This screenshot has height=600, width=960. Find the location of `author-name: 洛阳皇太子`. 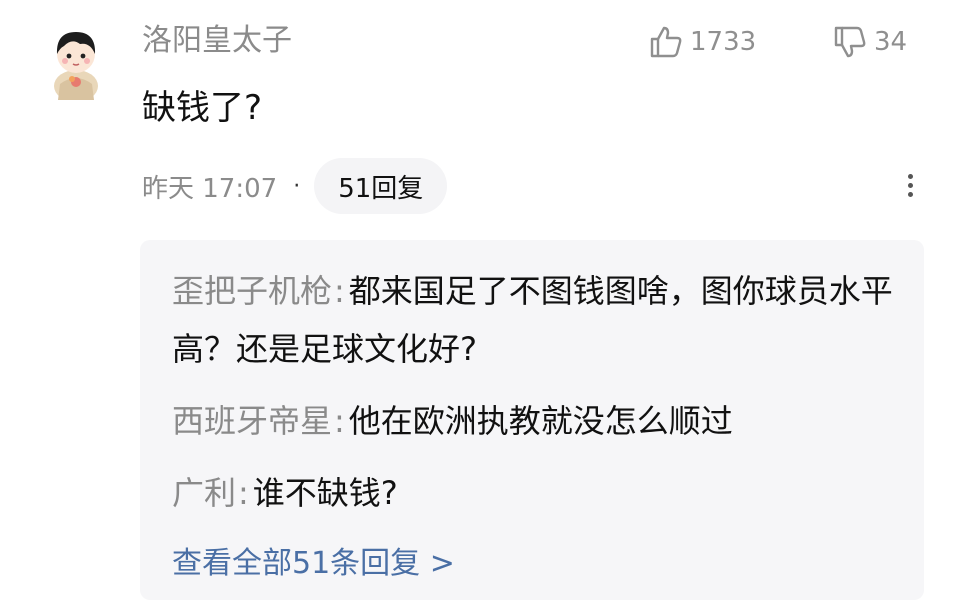

author-name: 洛阳皇太子 is located at coordinates (217, 41).